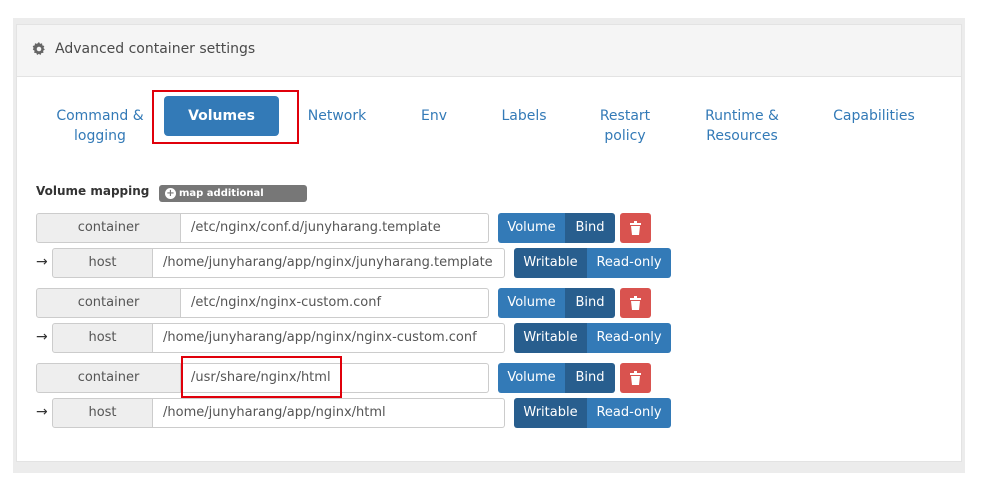 This screenshot has width=986, height=488. Describe the element at coordinates (93, 191) in the screenshot. I see `volume-mapping-label: Volume mapping` at that location.